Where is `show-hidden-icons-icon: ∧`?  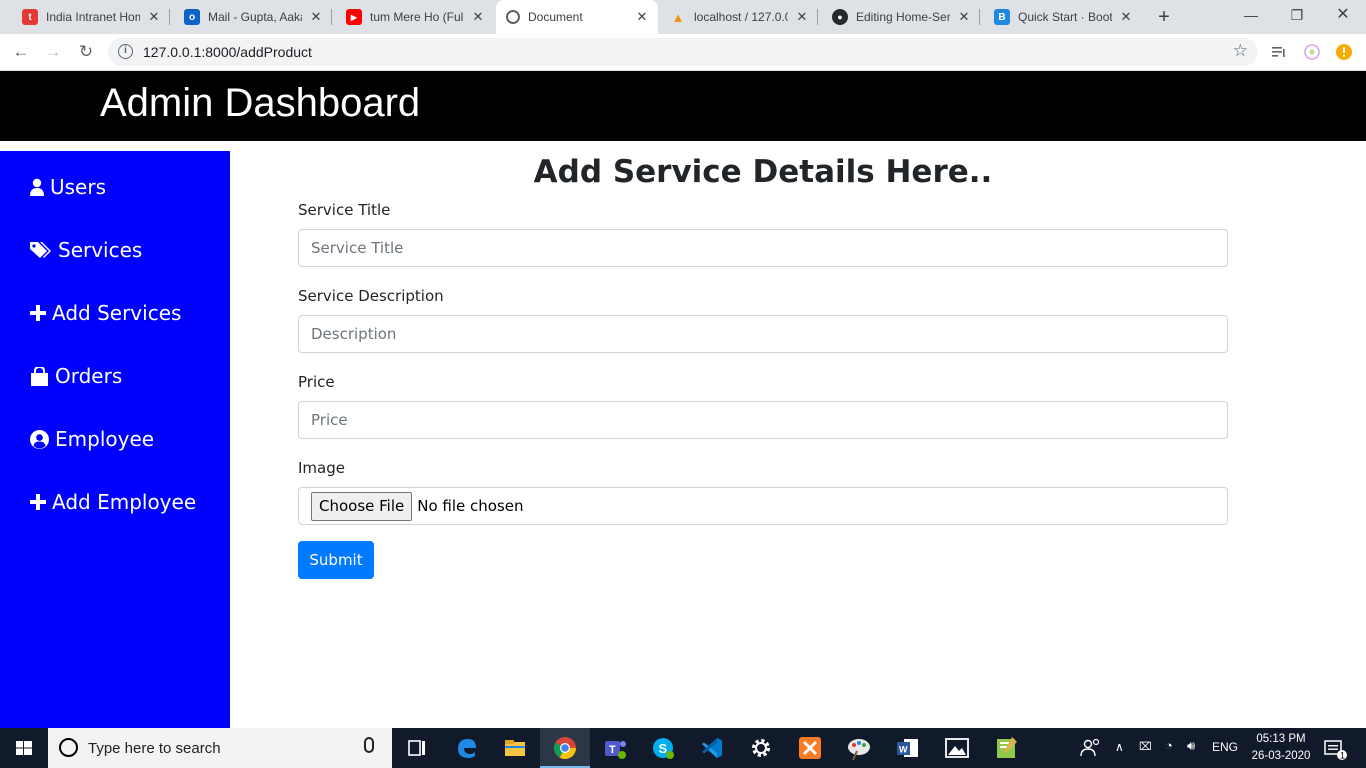 show-hidden-icons-icon: ∧ is located at coordinates (1119, 747).